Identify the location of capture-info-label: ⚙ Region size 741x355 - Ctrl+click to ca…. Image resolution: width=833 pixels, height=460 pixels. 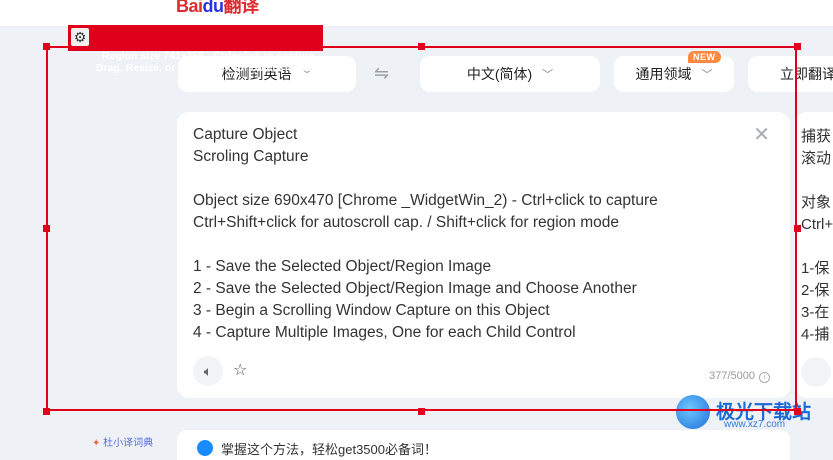
(196, 49).